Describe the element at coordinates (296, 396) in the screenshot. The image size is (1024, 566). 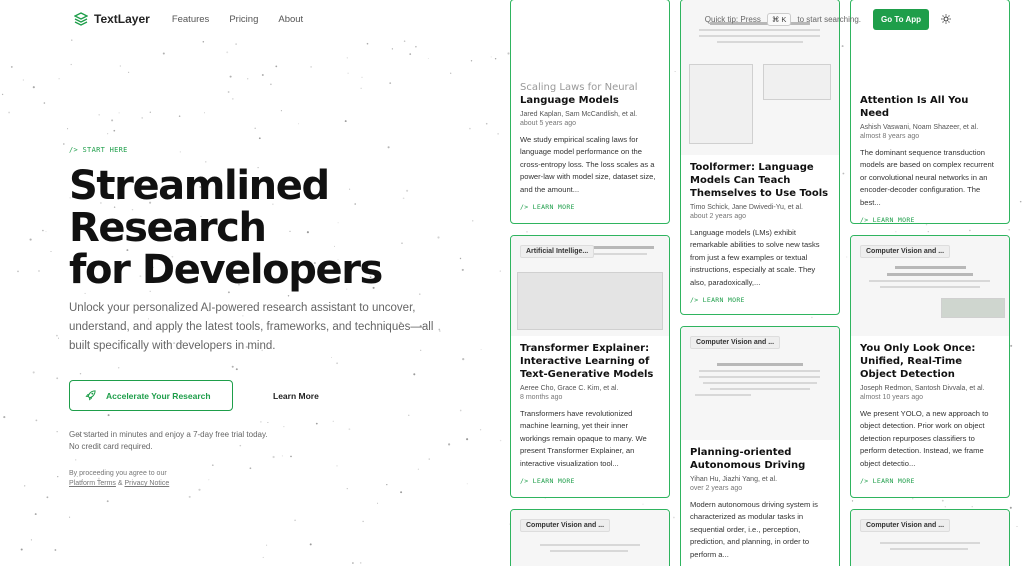
I see `learn-more-link: Learn More` at that location.